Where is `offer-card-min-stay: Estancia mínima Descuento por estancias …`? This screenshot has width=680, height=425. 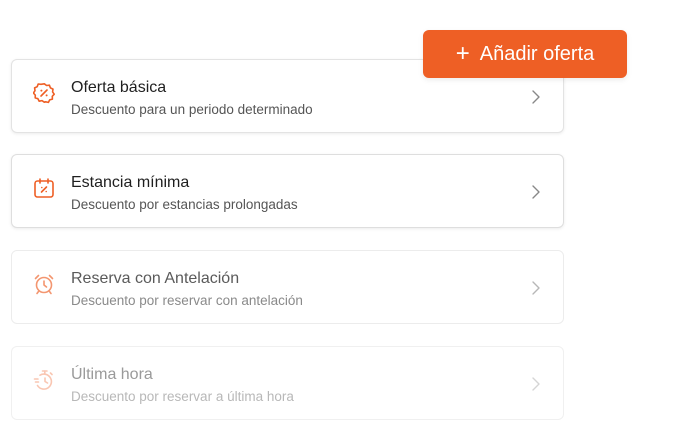
offer-card-min-stay: Estancia mínima Descuento por estancias … is located at coordinates (287, 191).